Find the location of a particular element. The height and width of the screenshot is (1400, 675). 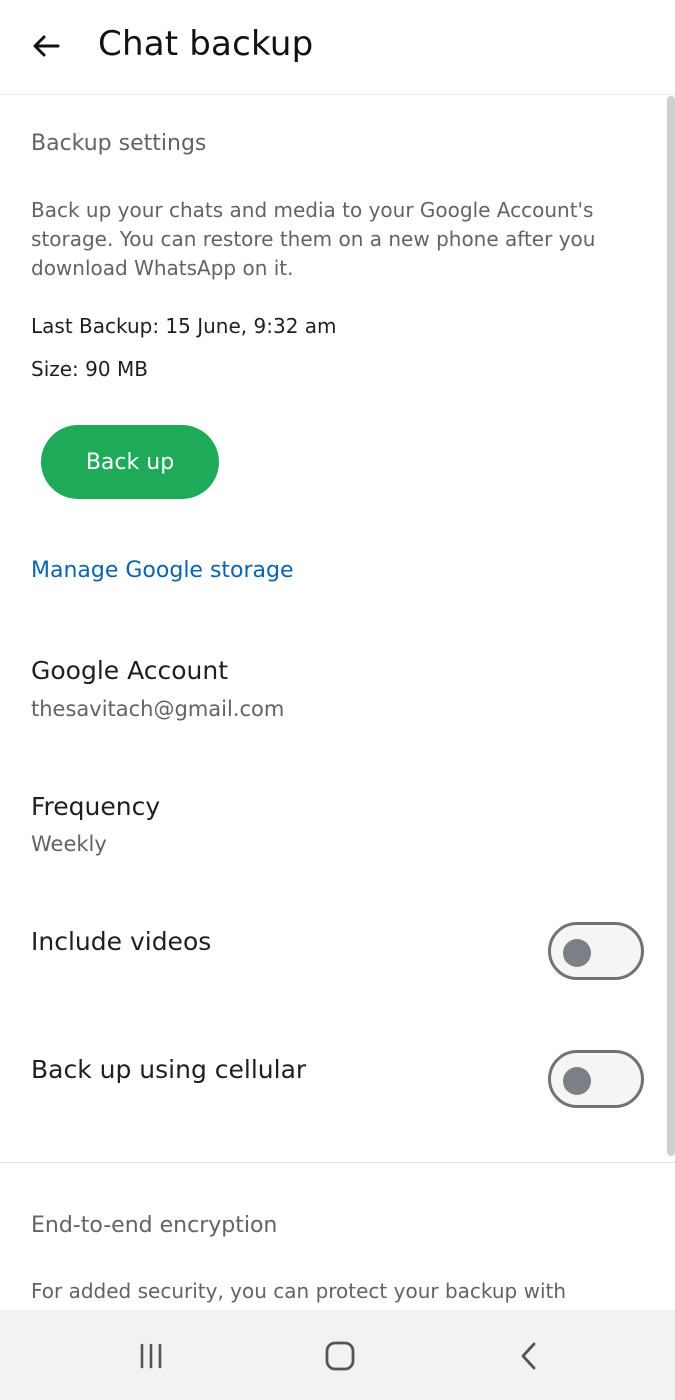

nav-back-button is located at coordinates (529, 1356).